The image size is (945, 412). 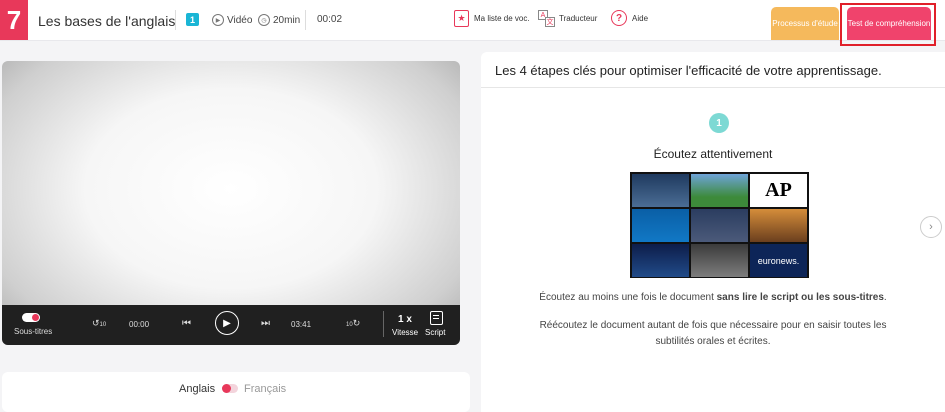 I want to click on language-toggle, so click(x=230, y=388).